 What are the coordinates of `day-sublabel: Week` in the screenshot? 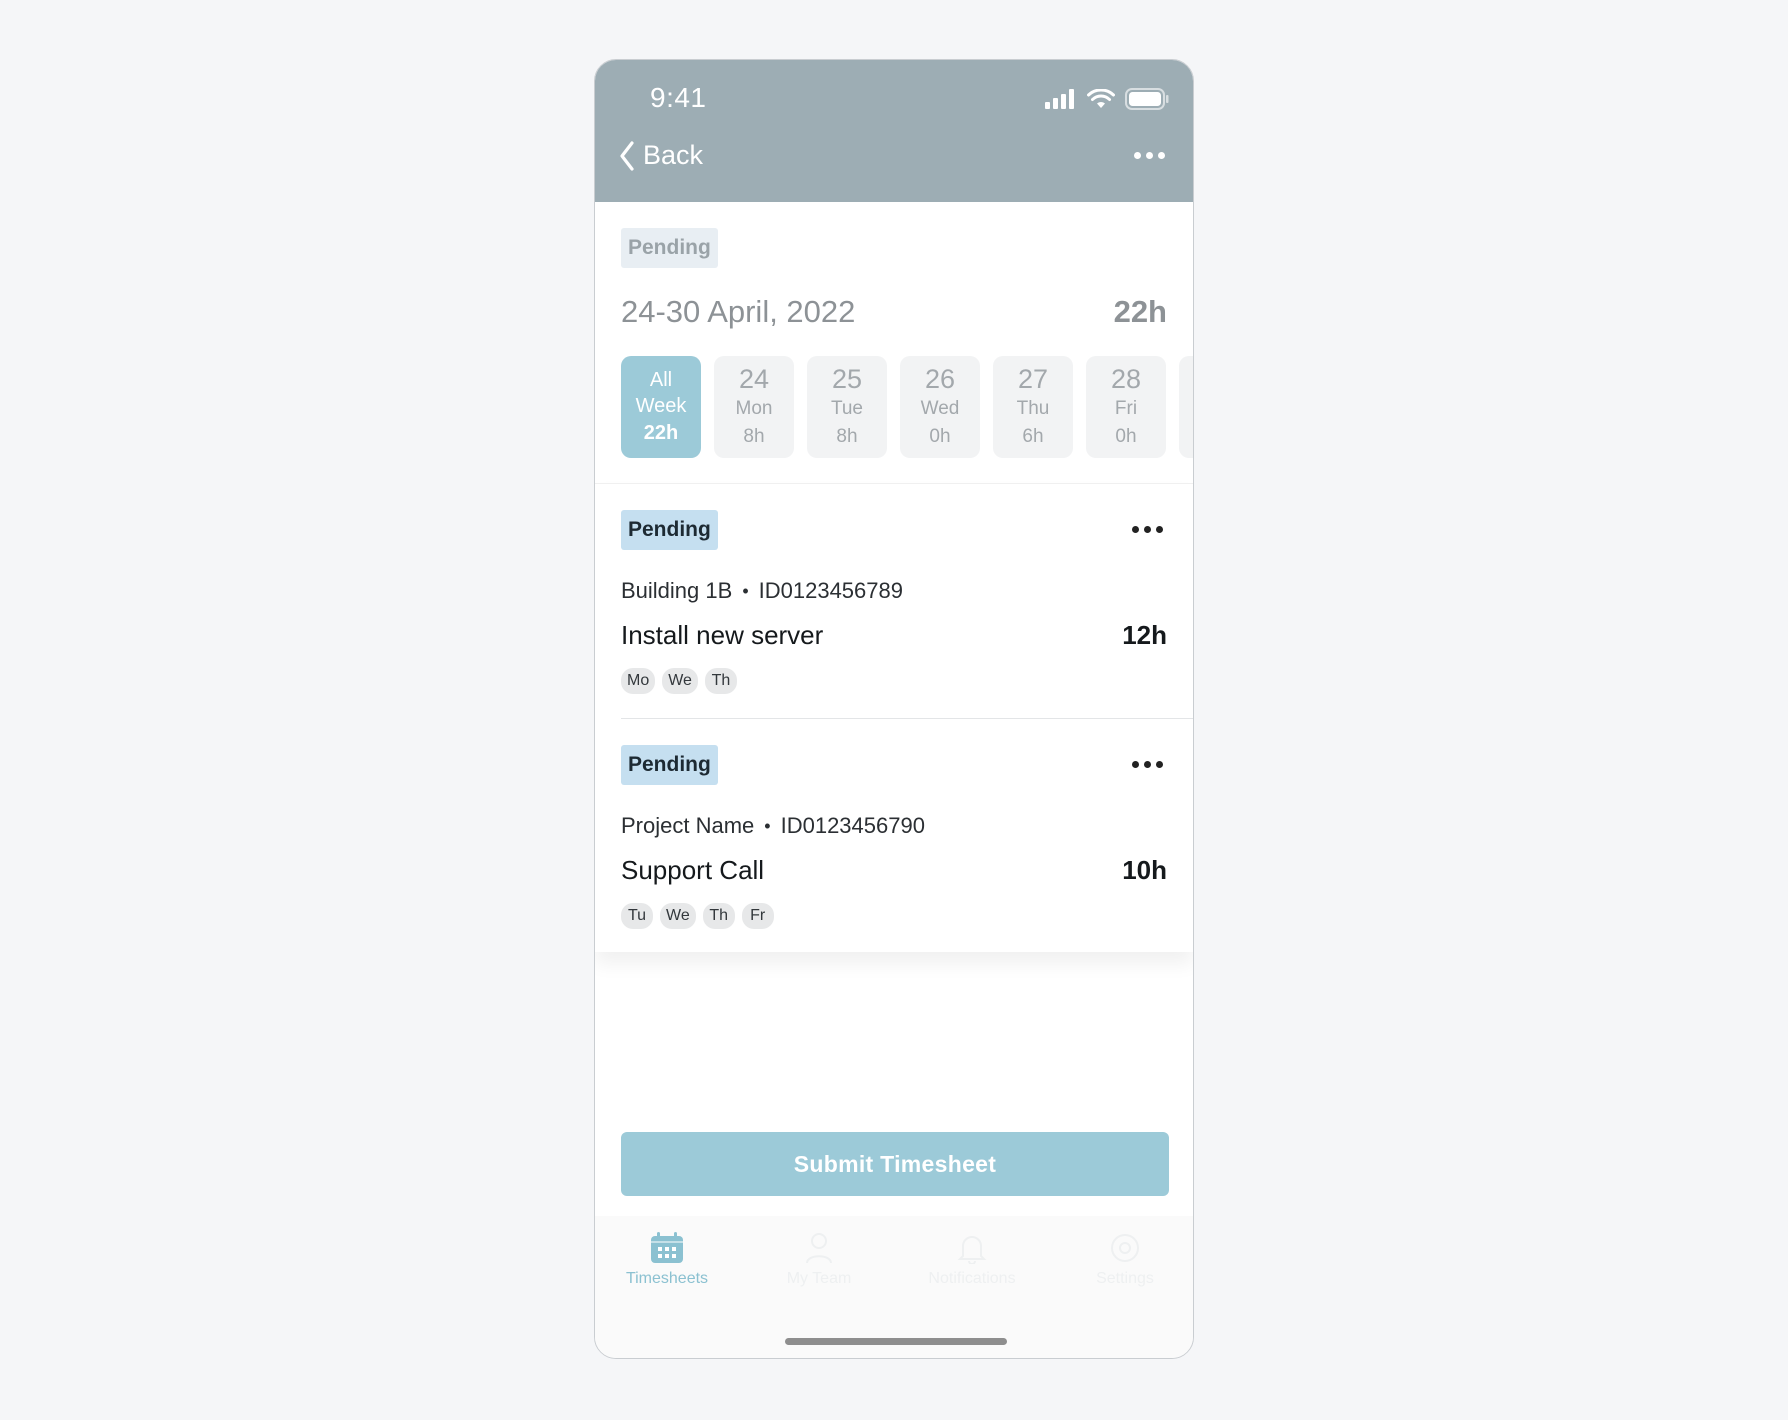 It's located at (661, 406).